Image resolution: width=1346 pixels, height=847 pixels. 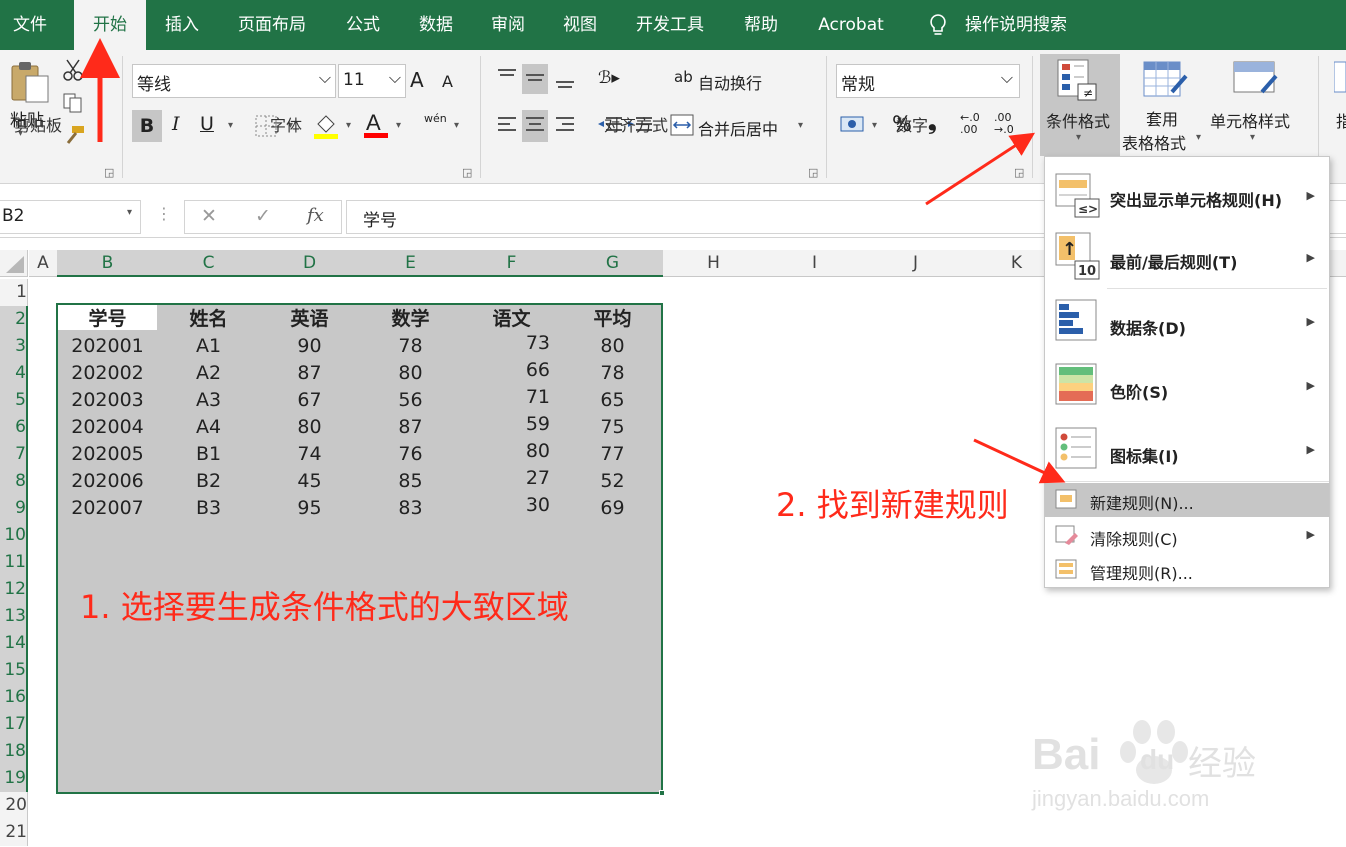 I want to click on watermark-cn: 经验, so click(x=1222, y=764).